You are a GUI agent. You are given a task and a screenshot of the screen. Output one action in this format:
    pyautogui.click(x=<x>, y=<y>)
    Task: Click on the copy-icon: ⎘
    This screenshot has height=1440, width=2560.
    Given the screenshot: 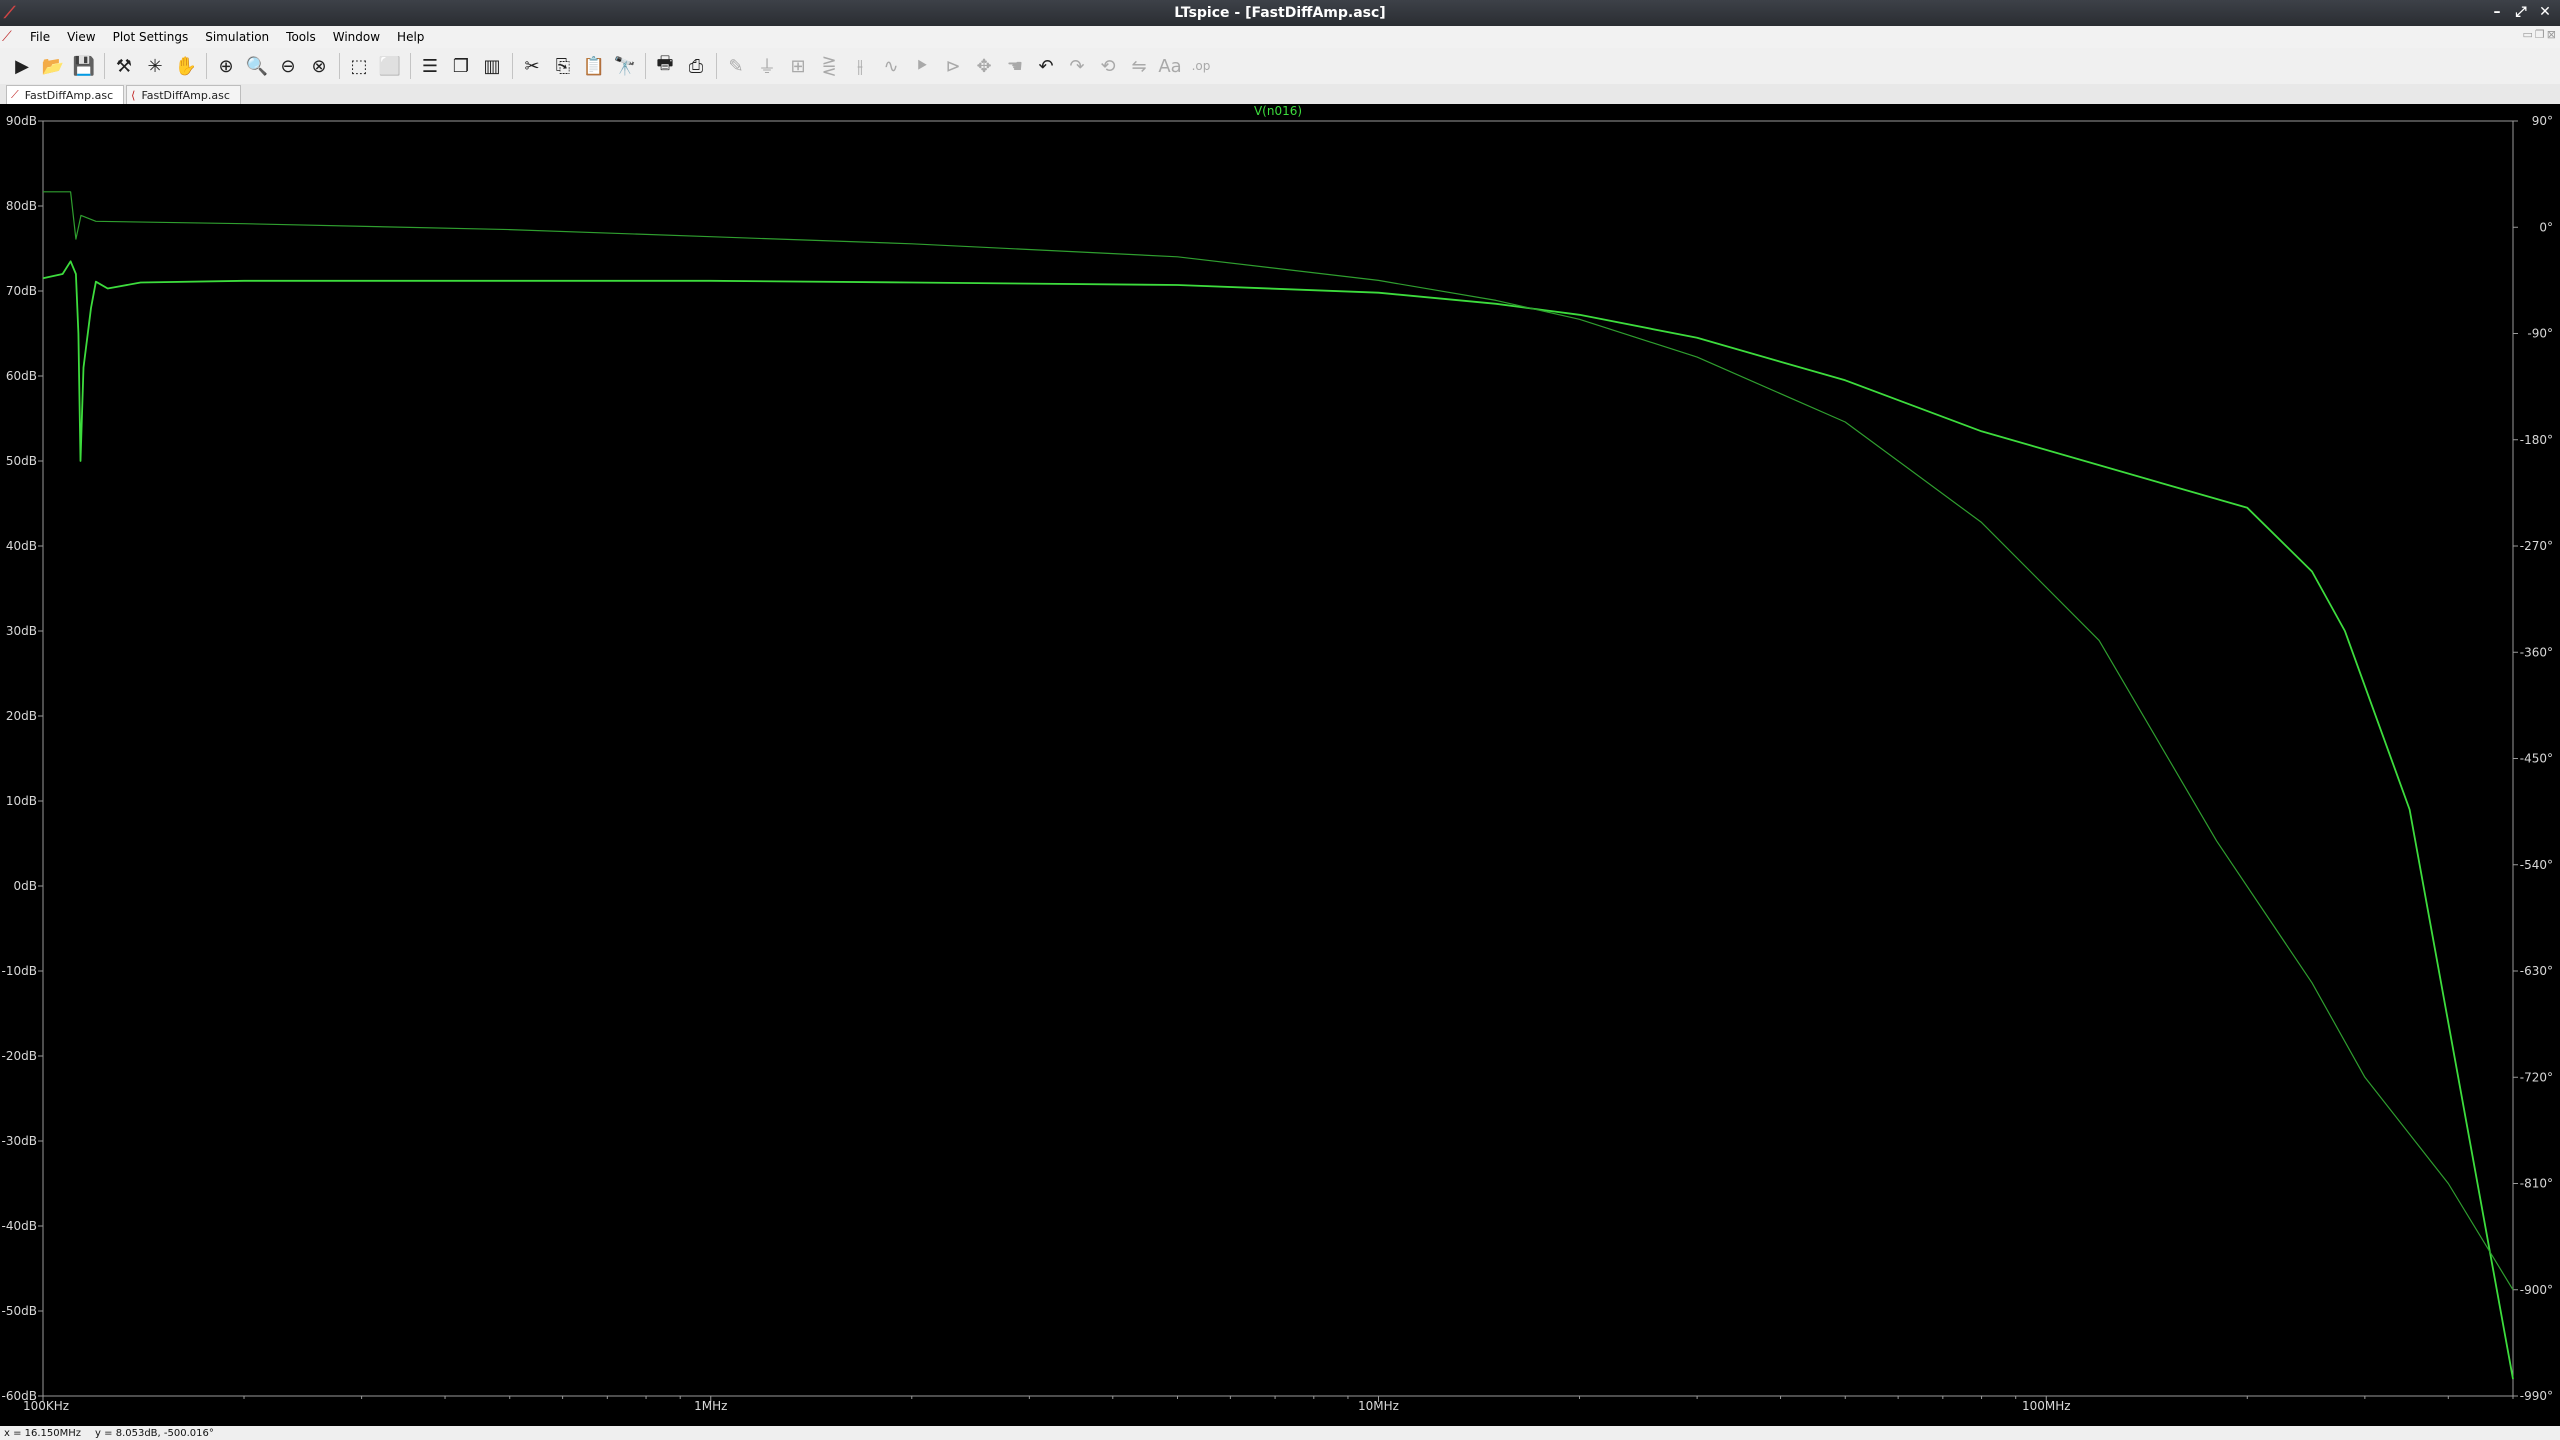 What is the action you would take?
    pyautogui.click(x=563, y=66)
    